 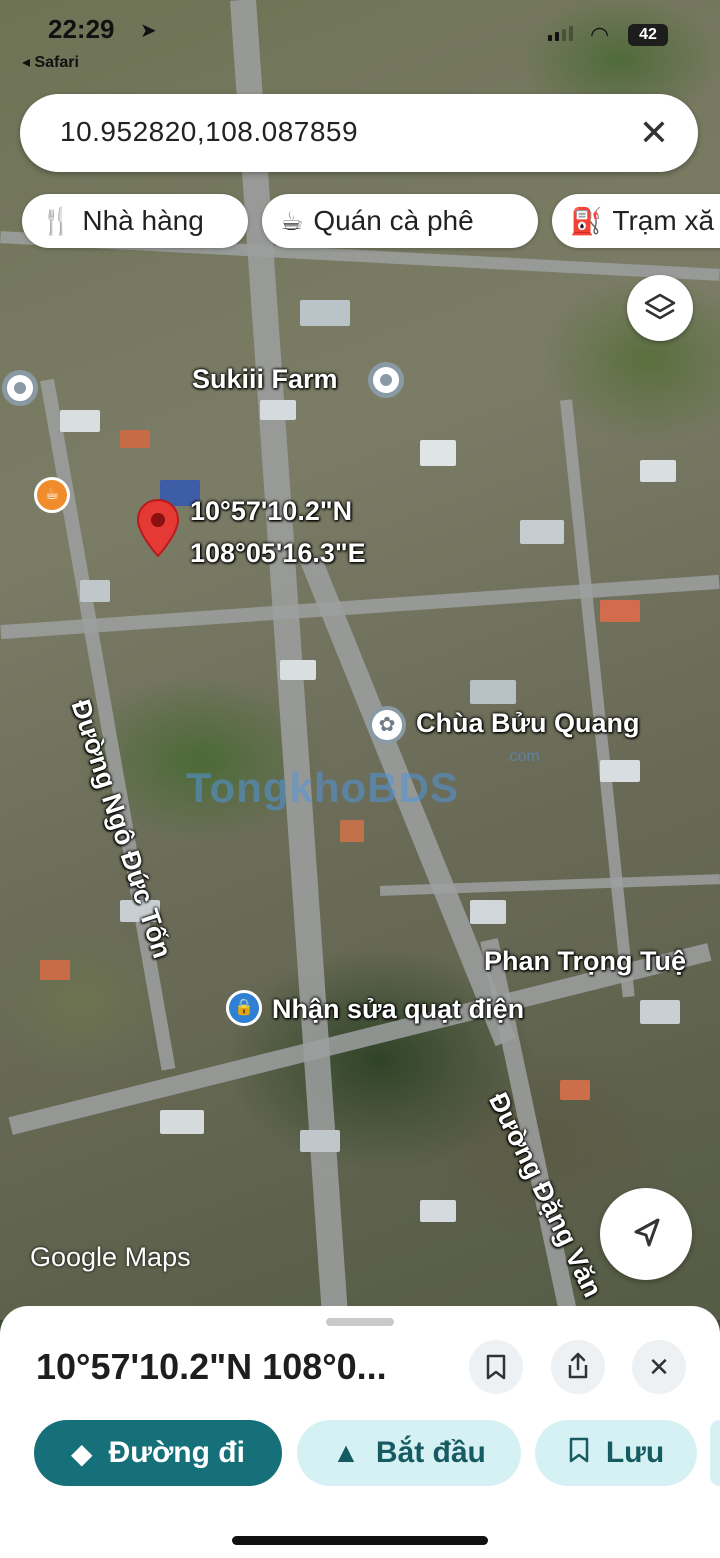 I want to click on start-button: ▲ Bắt đầu, so click(x=409, y=1453).